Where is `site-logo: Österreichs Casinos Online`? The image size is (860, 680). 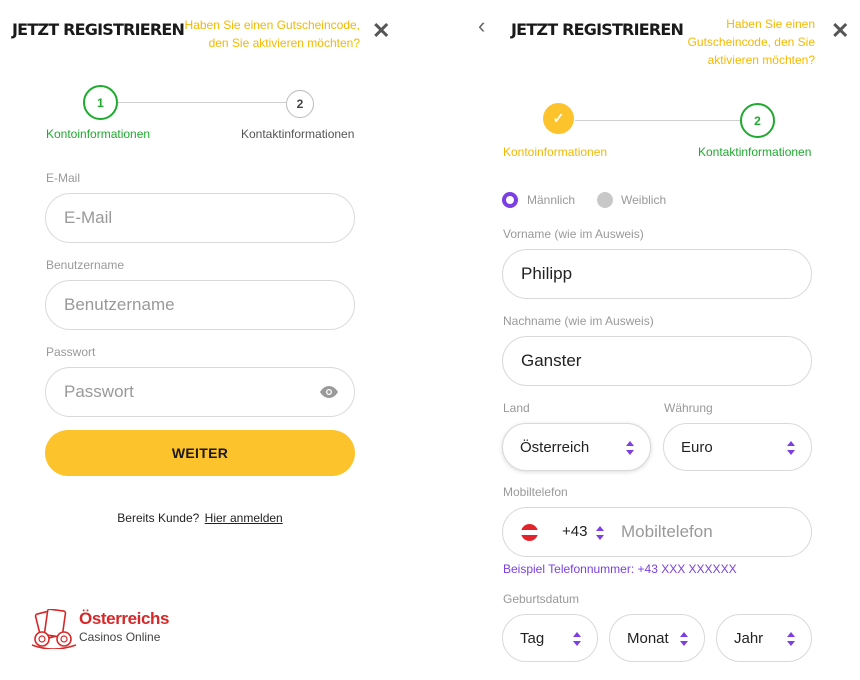 site-logo: Österreichs Casinos Online is located at coordinates (110, 630).